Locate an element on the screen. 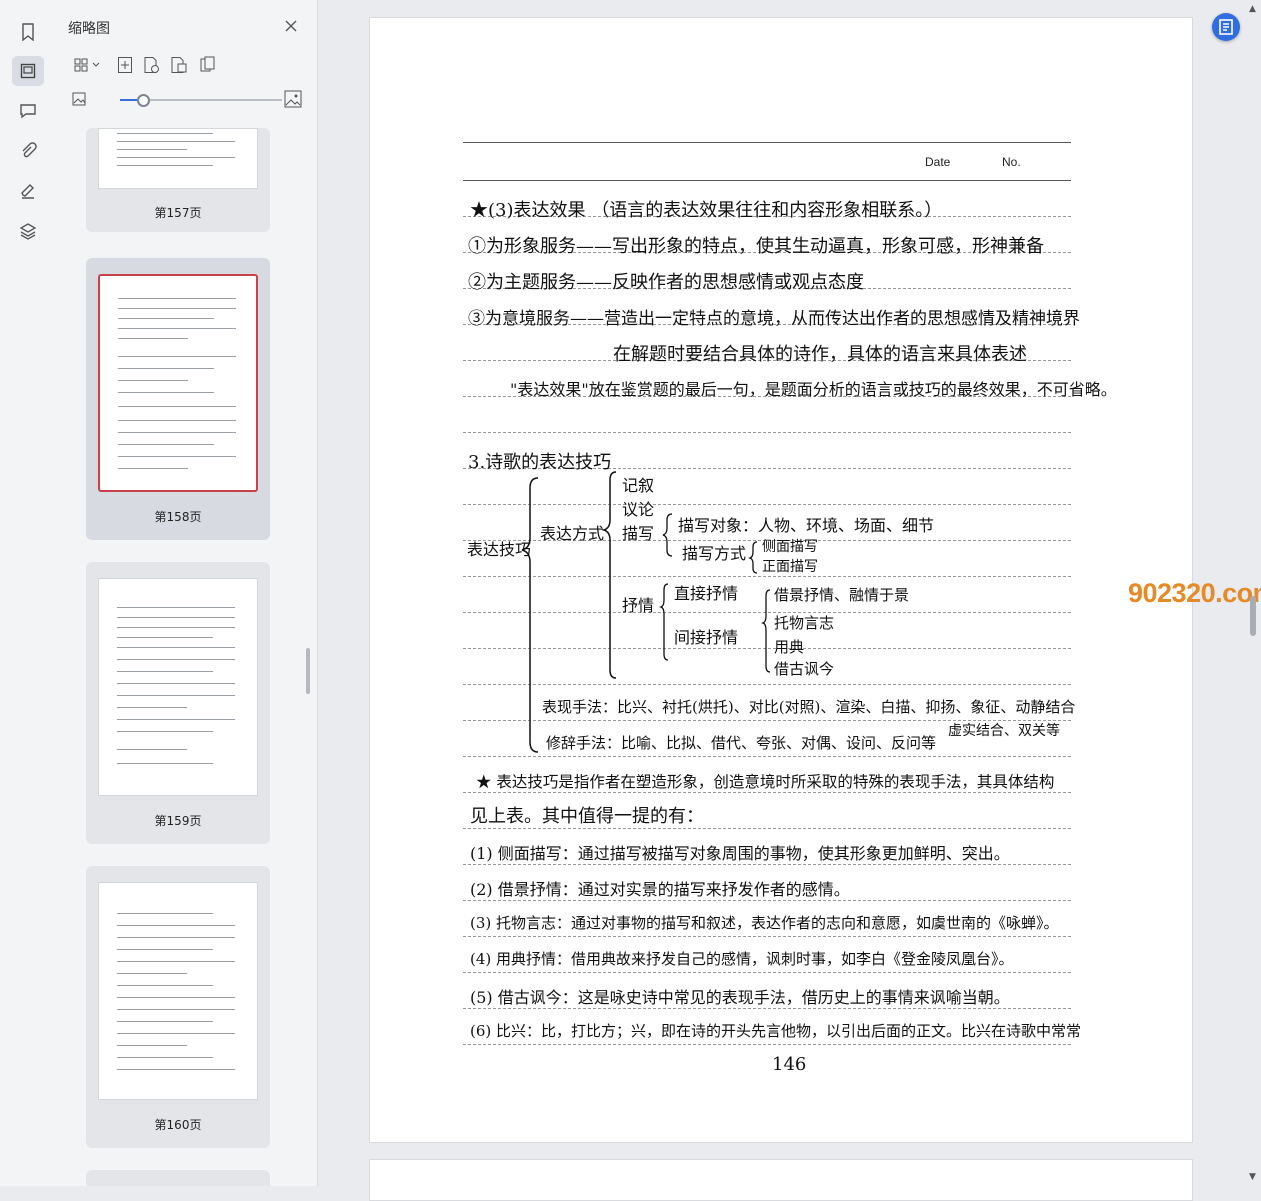  handwritten-line: (4) 用典抒情：借用典故来抒发自己的感情，讽刺时事，如李白《登金陵凤凰台》。 is located at coordinates (742, 959).